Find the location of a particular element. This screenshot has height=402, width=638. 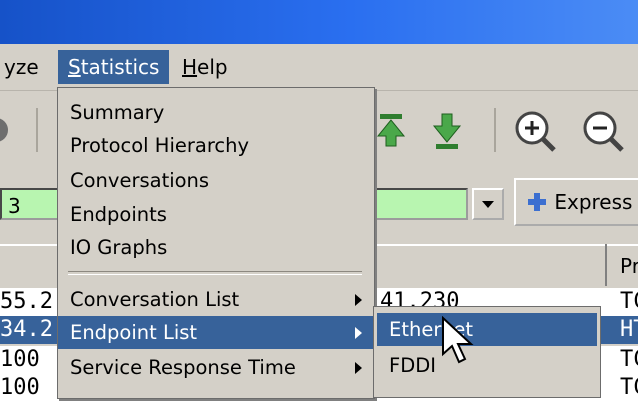

menu-item-endpoint-list: Endpoint List is located at coordinates (216, 332).